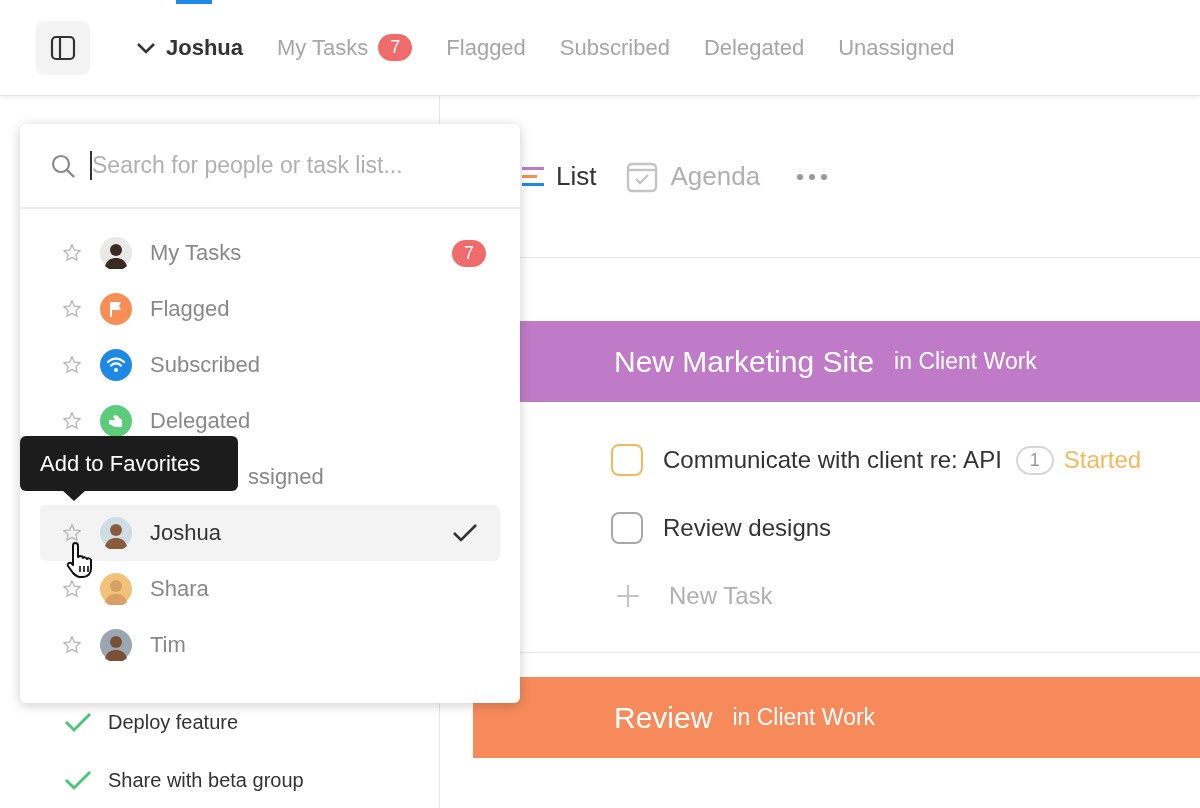 This screenshot has width=1200, height=808. What do you see at coordinates (559, 176) in the screenshot?
I see `view-tab: List` at bounding box center [559, 176].